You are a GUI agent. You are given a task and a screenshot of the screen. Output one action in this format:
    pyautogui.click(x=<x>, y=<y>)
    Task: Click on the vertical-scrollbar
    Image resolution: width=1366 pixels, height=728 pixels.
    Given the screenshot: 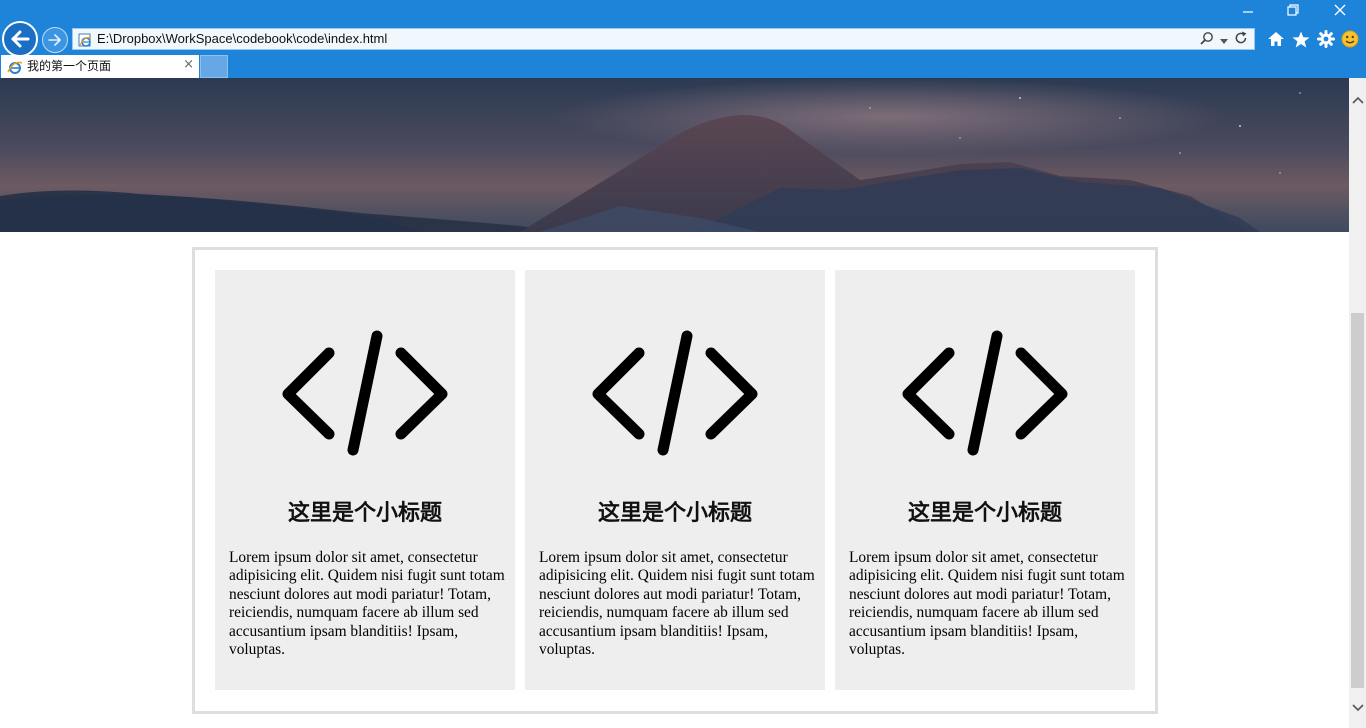 What is the action you would take?
    pyautogui.click(x=1357, y=403)
    